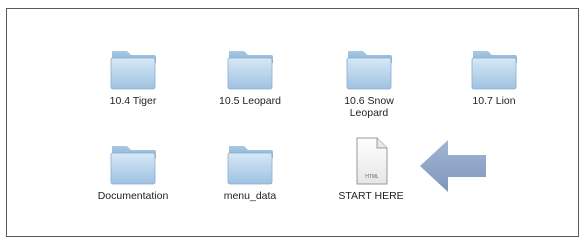  Describe the element at coordinates (133, 196) in the screenshot. I see `folder-label: Documentation` at that location.